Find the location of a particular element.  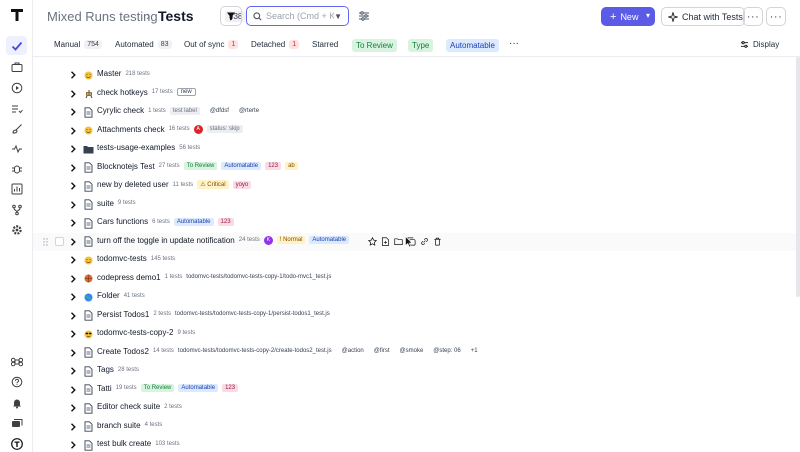

brush-nav-icon is located at coordinates (16, 128).